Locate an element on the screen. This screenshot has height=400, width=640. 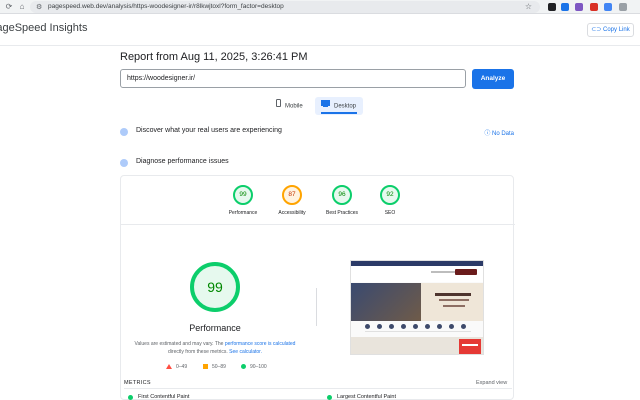
copy-link-label: Copy Link is located at coordinates (616, 30).